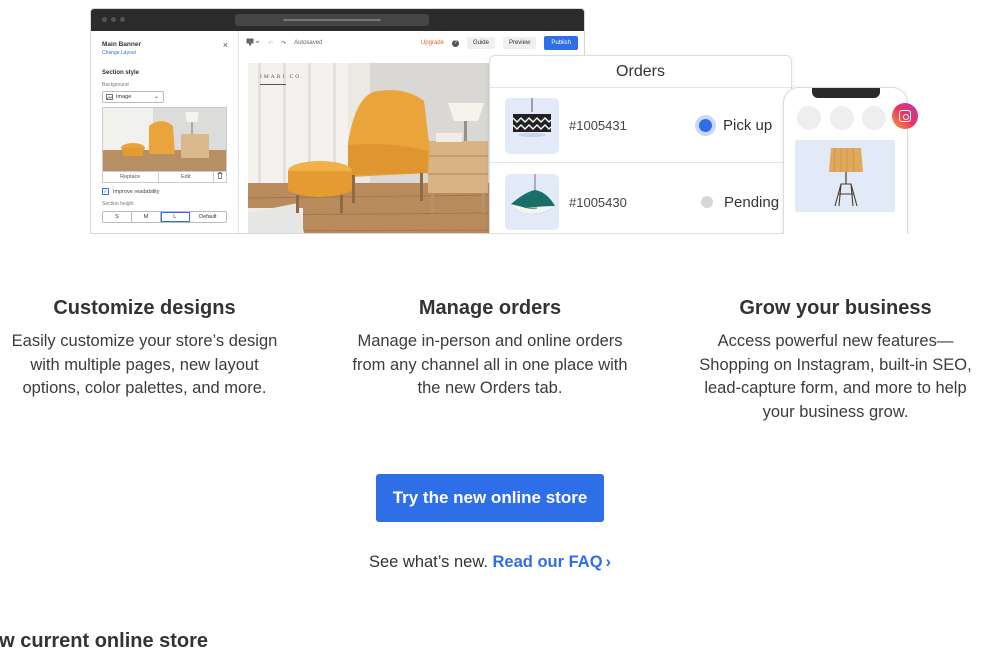  What do you see at coordinates (105, 191) in the screenshot?
I see `checkbox-check-icon: ✓` at bounding box center [105, 191].